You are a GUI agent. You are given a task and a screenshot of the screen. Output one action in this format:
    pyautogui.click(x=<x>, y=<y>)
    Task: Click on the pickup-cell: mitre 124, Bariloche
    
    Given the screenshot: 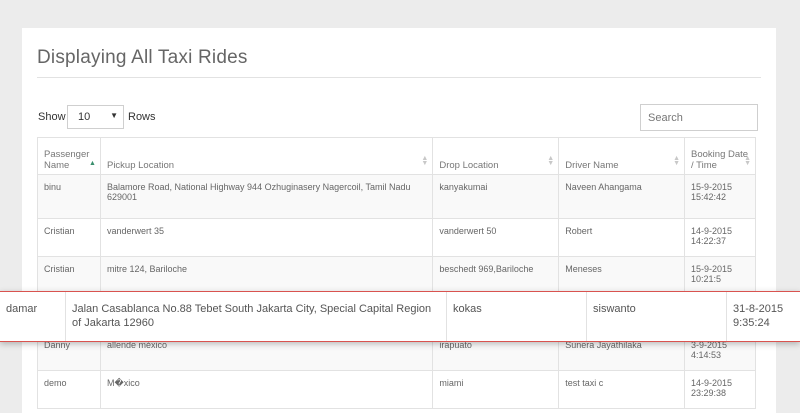 What is the action you would take?
    pyautogui.click(x=266, y=275)
    